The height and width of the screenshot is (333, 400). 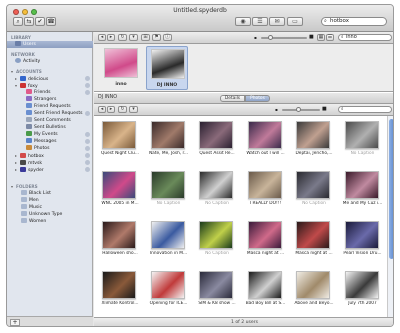 What do you see at coordinates (363, 290) in the screenshot?
I see `photo-item: July 7th 2007` at bounding box center [363, 290].